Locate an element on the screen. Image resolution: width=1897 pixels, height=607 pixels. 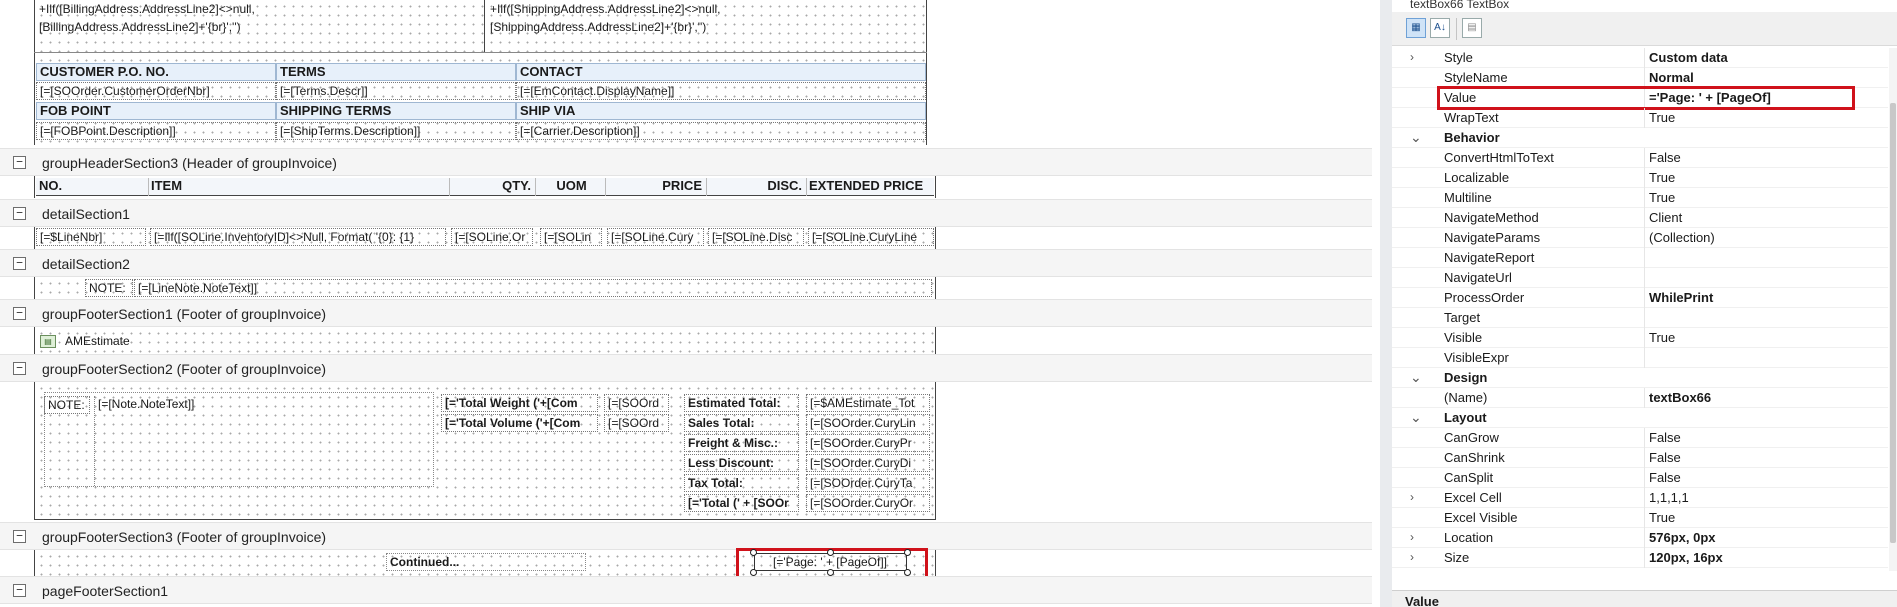
property-category-behavior: ⌄ Behavior is located at coordinates (1640, 138).